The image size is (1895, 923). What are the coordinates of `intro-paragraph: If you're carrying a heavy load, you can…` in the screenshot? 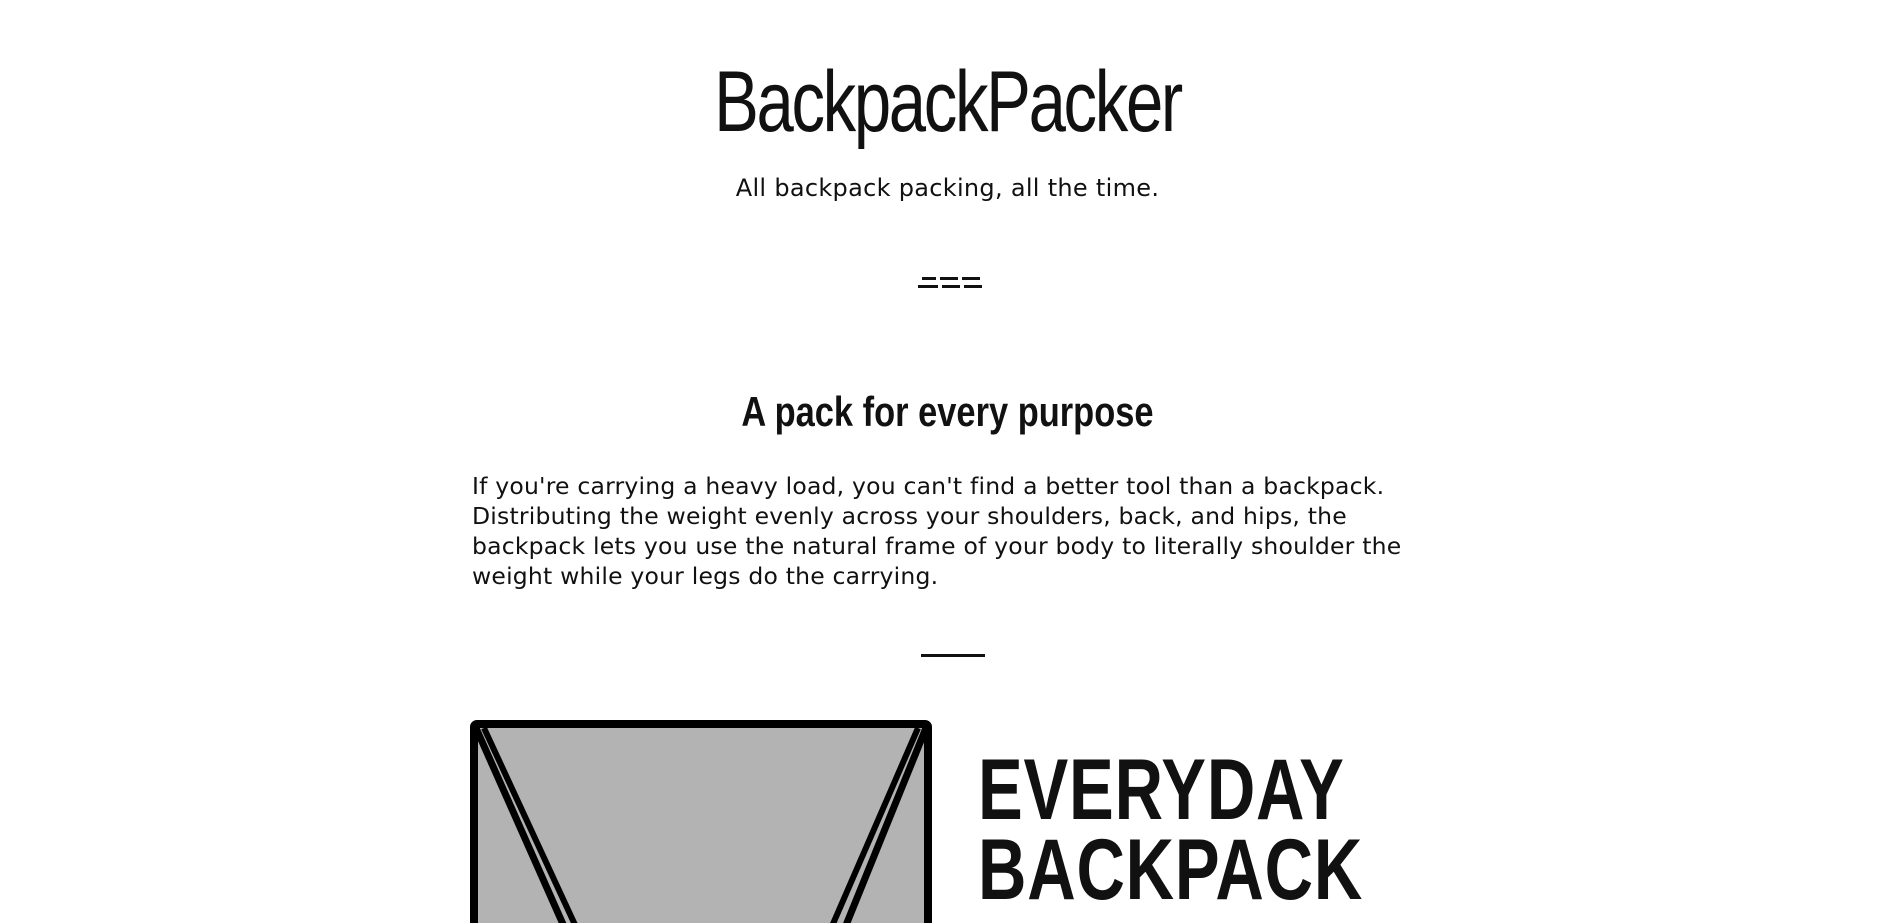 It's located at (937, 531).